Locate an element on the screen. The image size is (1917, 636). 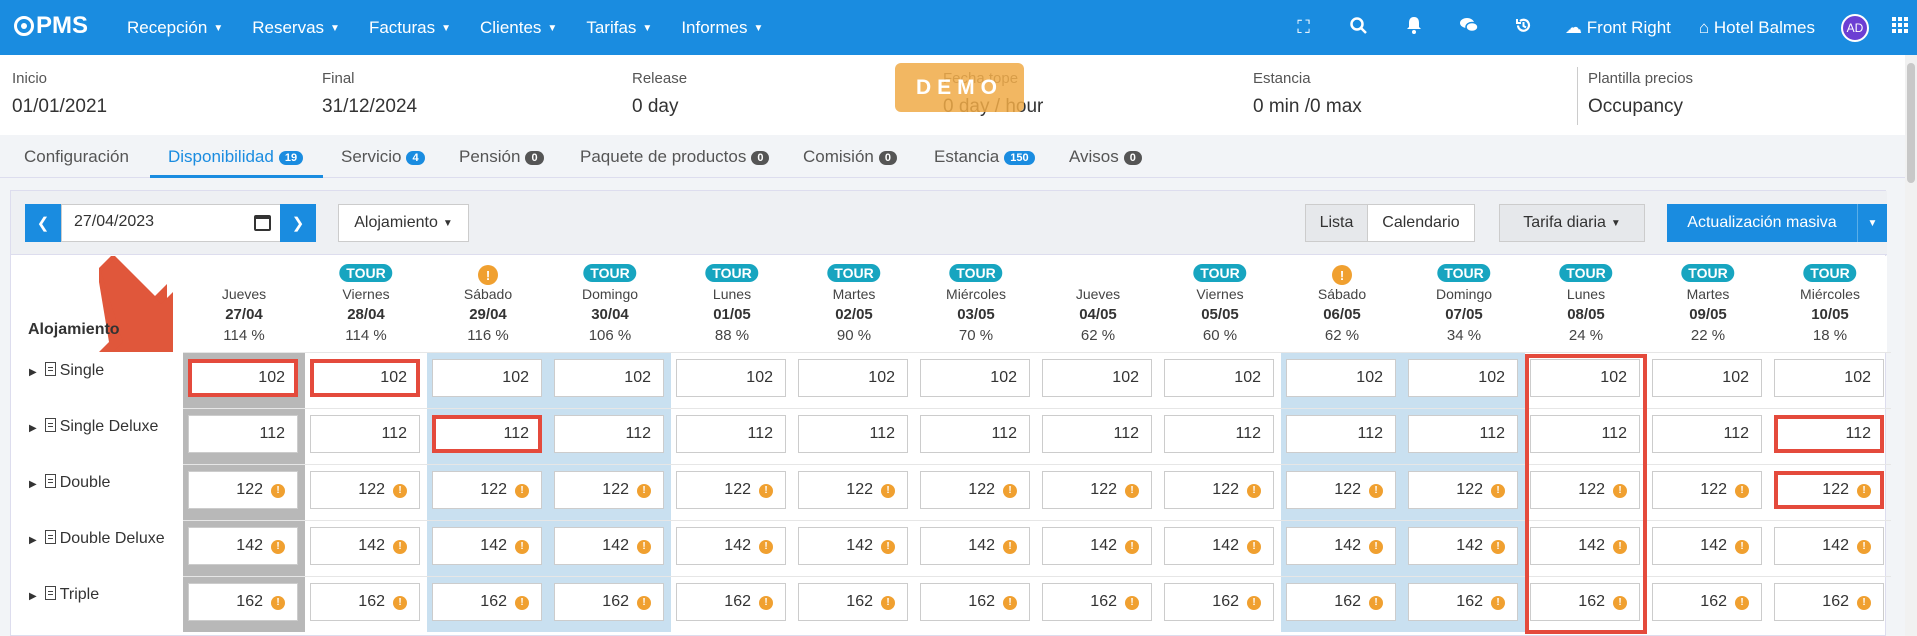
chat-icon is located at coordinates (1468, 27).